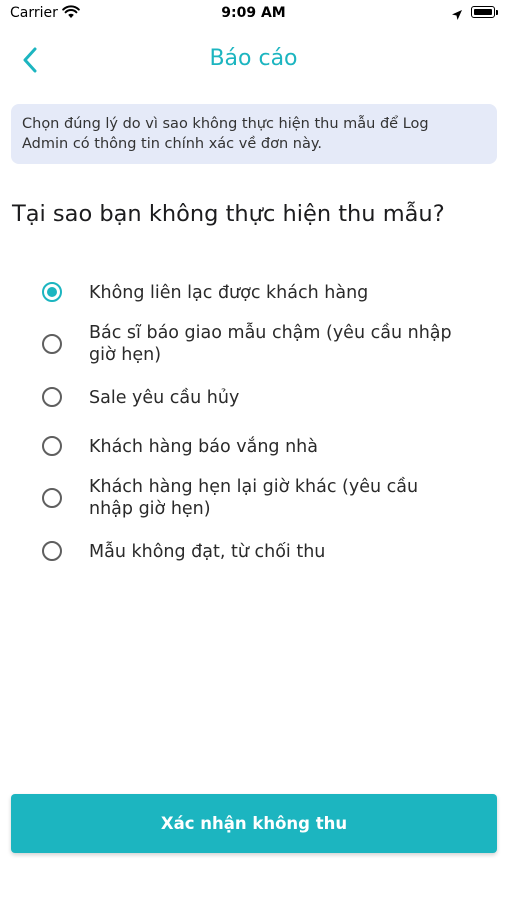  I want to click on reason-option-4: Khách hàng báo vắng nhà, so click(262, 447).